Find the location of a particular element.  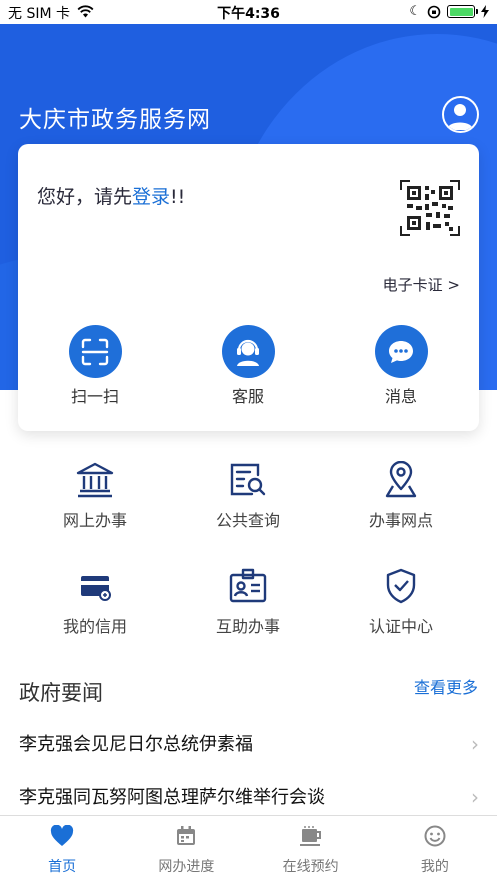

cup-icon is located at coordinates (310, 836).